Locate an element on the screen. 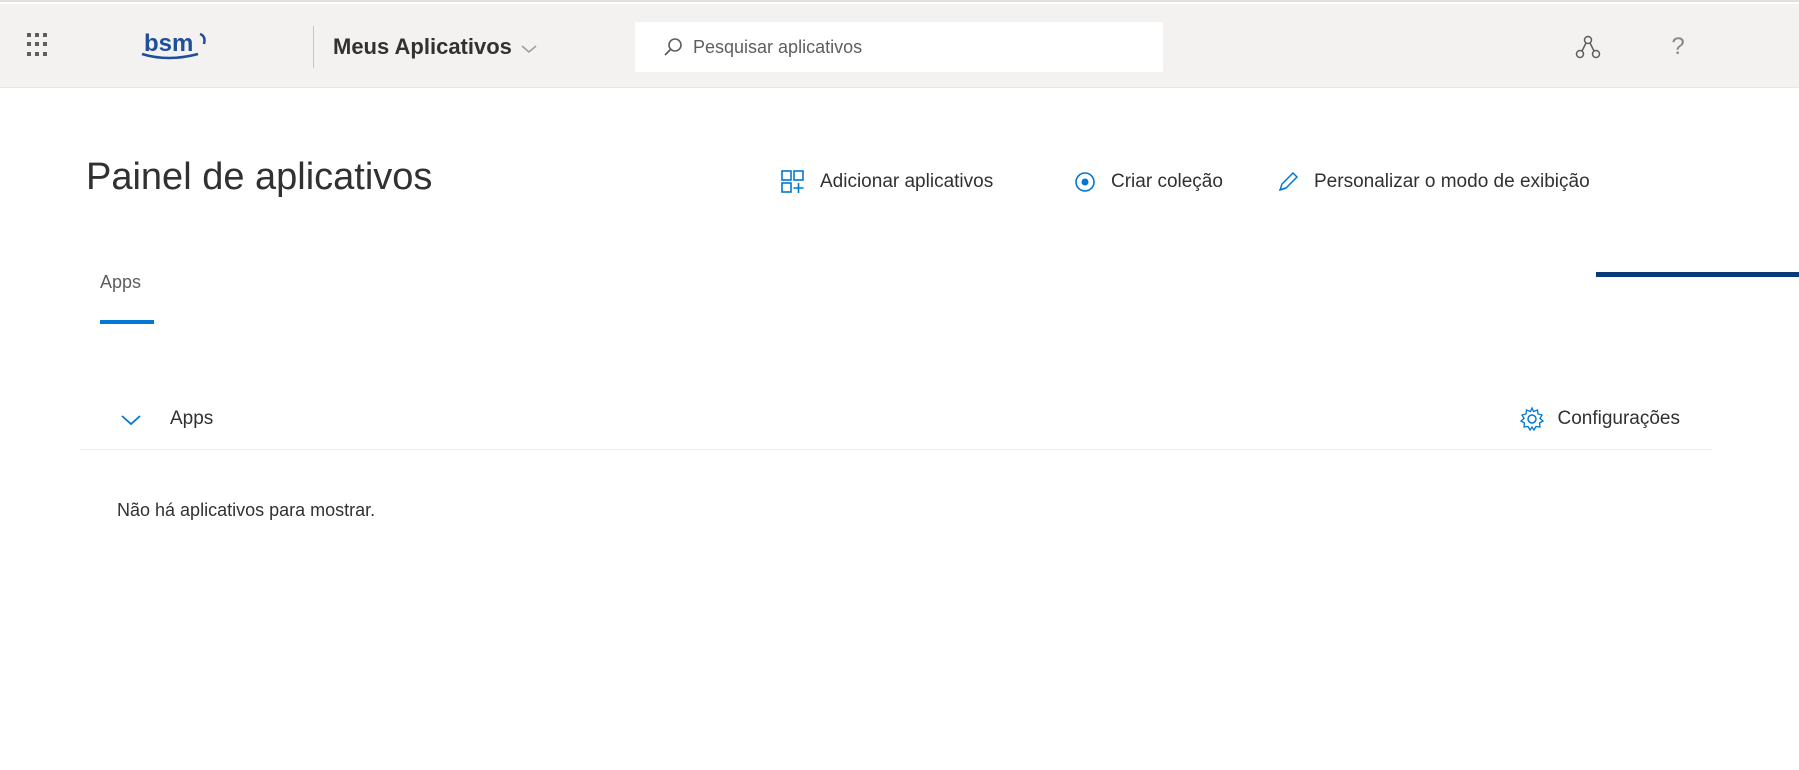 The height and width of the screenshot is (770, 1799). create-collection-button: Criar coleção is located at coordinates (1148, 182).